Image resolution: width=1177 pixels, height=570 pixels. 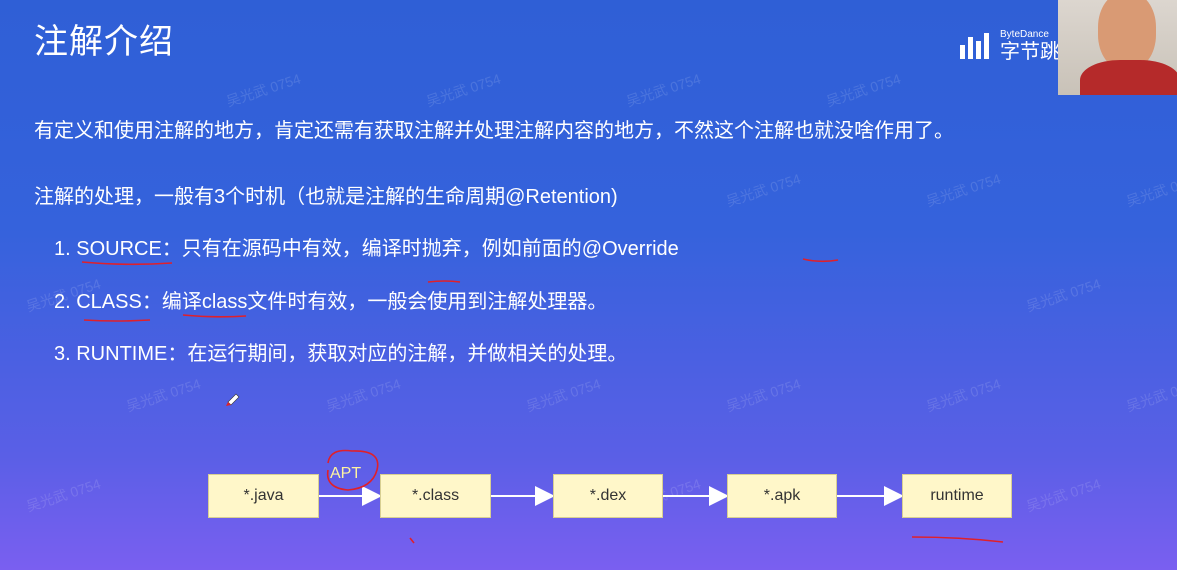 I want to click on flow-node-dex: *.dex, so click(x=608, y=496).